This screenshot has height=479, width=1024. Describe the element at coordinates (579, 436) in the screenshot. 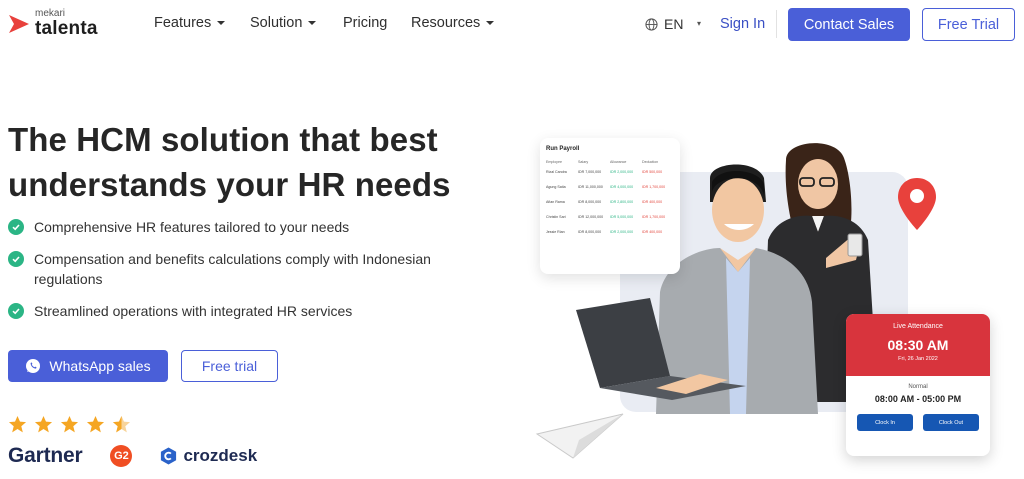

I see `paper-plane-icon` at that location.